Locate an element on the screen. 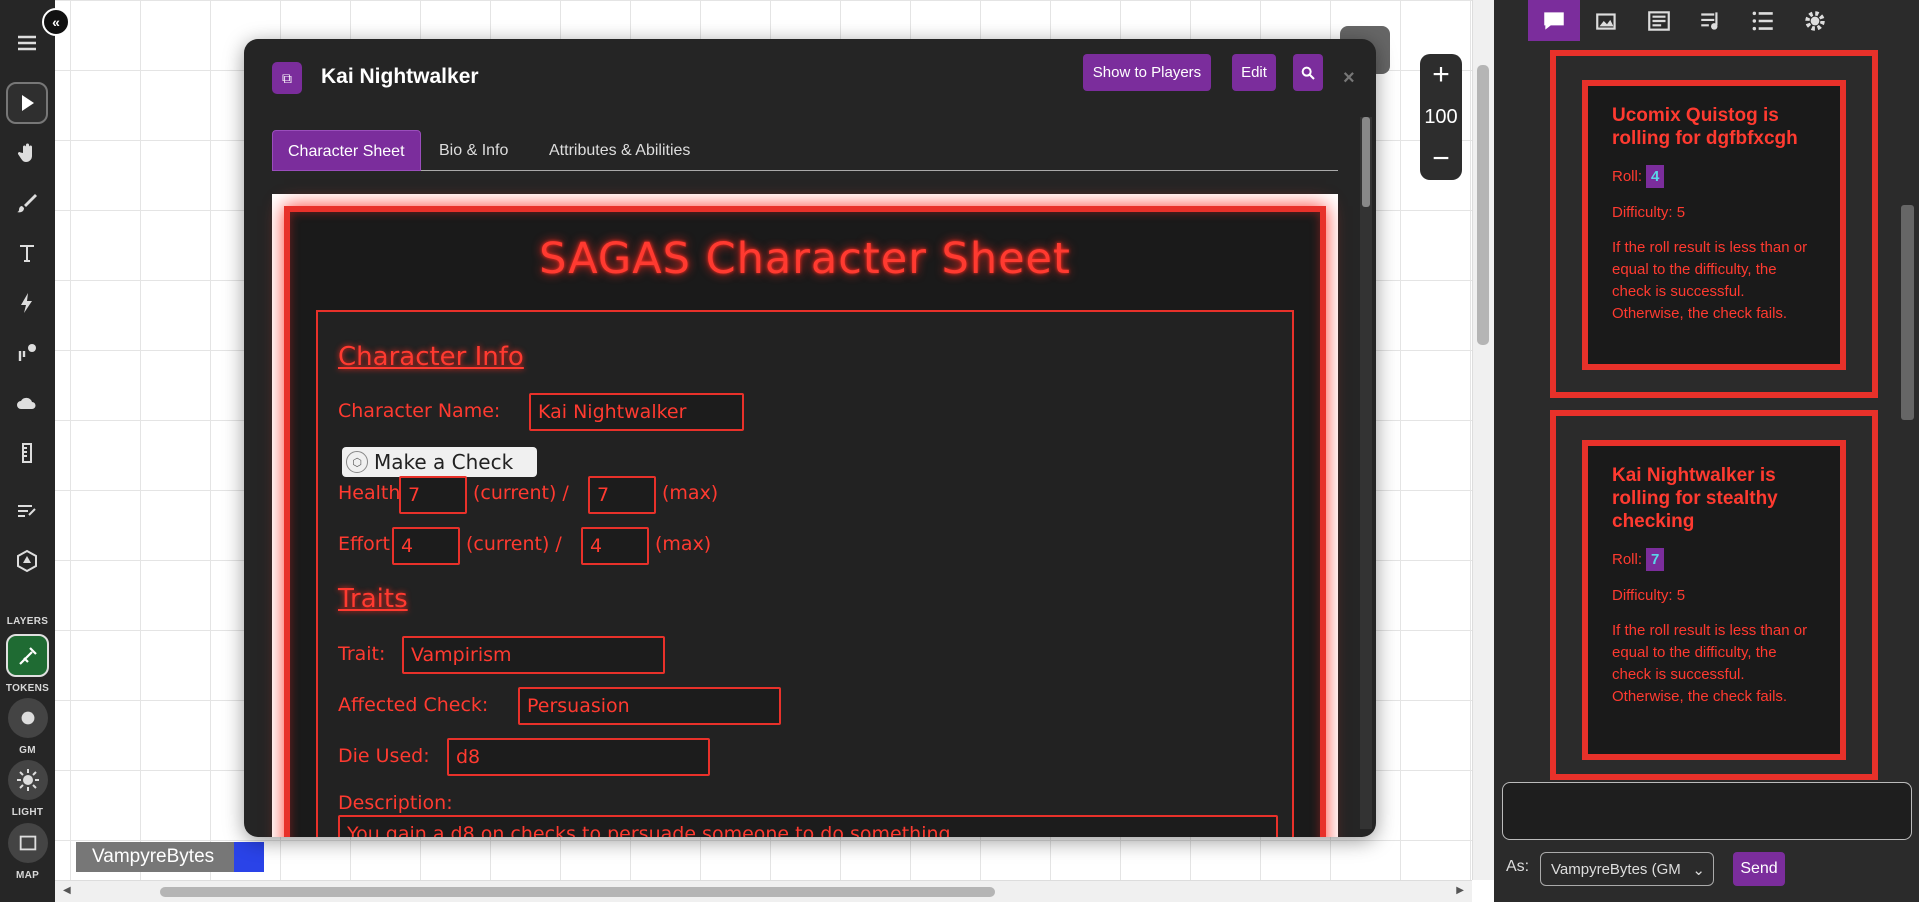 The width and height of the screenshot is (1919, 902). menu-icon is located at coordinates (27, 43).